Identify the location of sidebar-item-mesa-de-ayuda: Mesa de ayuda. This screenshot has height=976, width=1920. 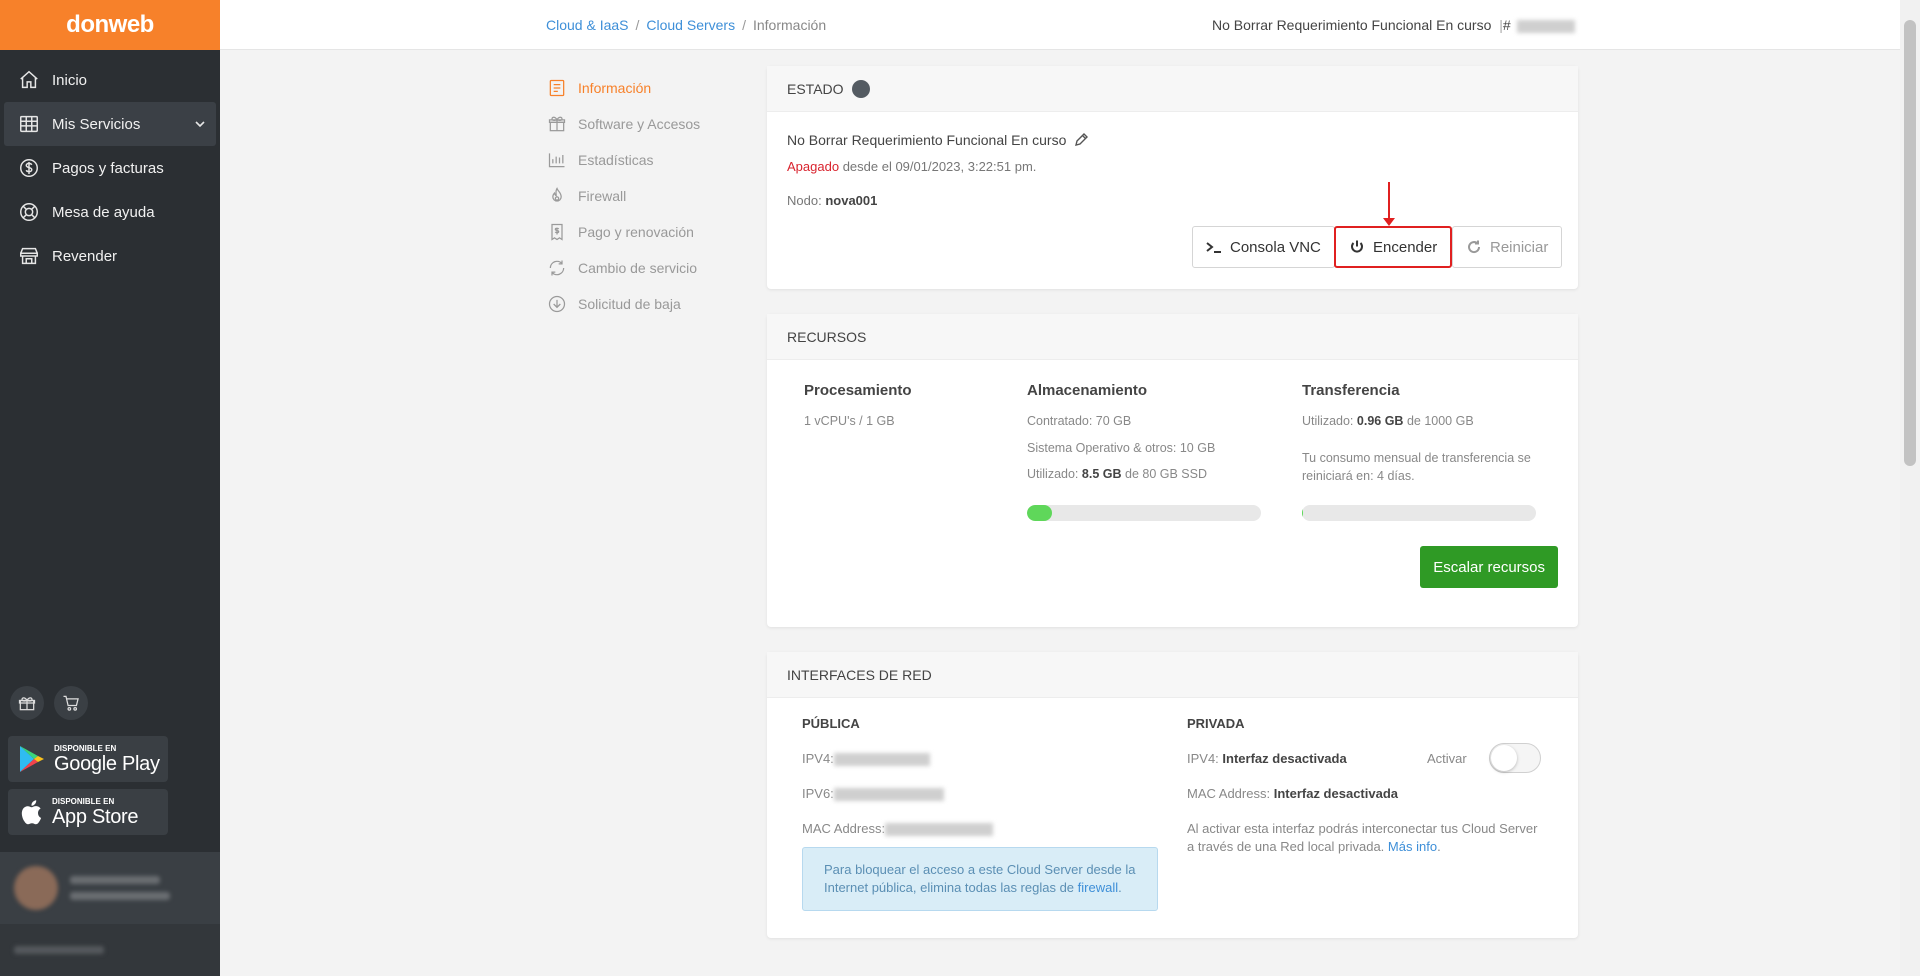
(110, 212).